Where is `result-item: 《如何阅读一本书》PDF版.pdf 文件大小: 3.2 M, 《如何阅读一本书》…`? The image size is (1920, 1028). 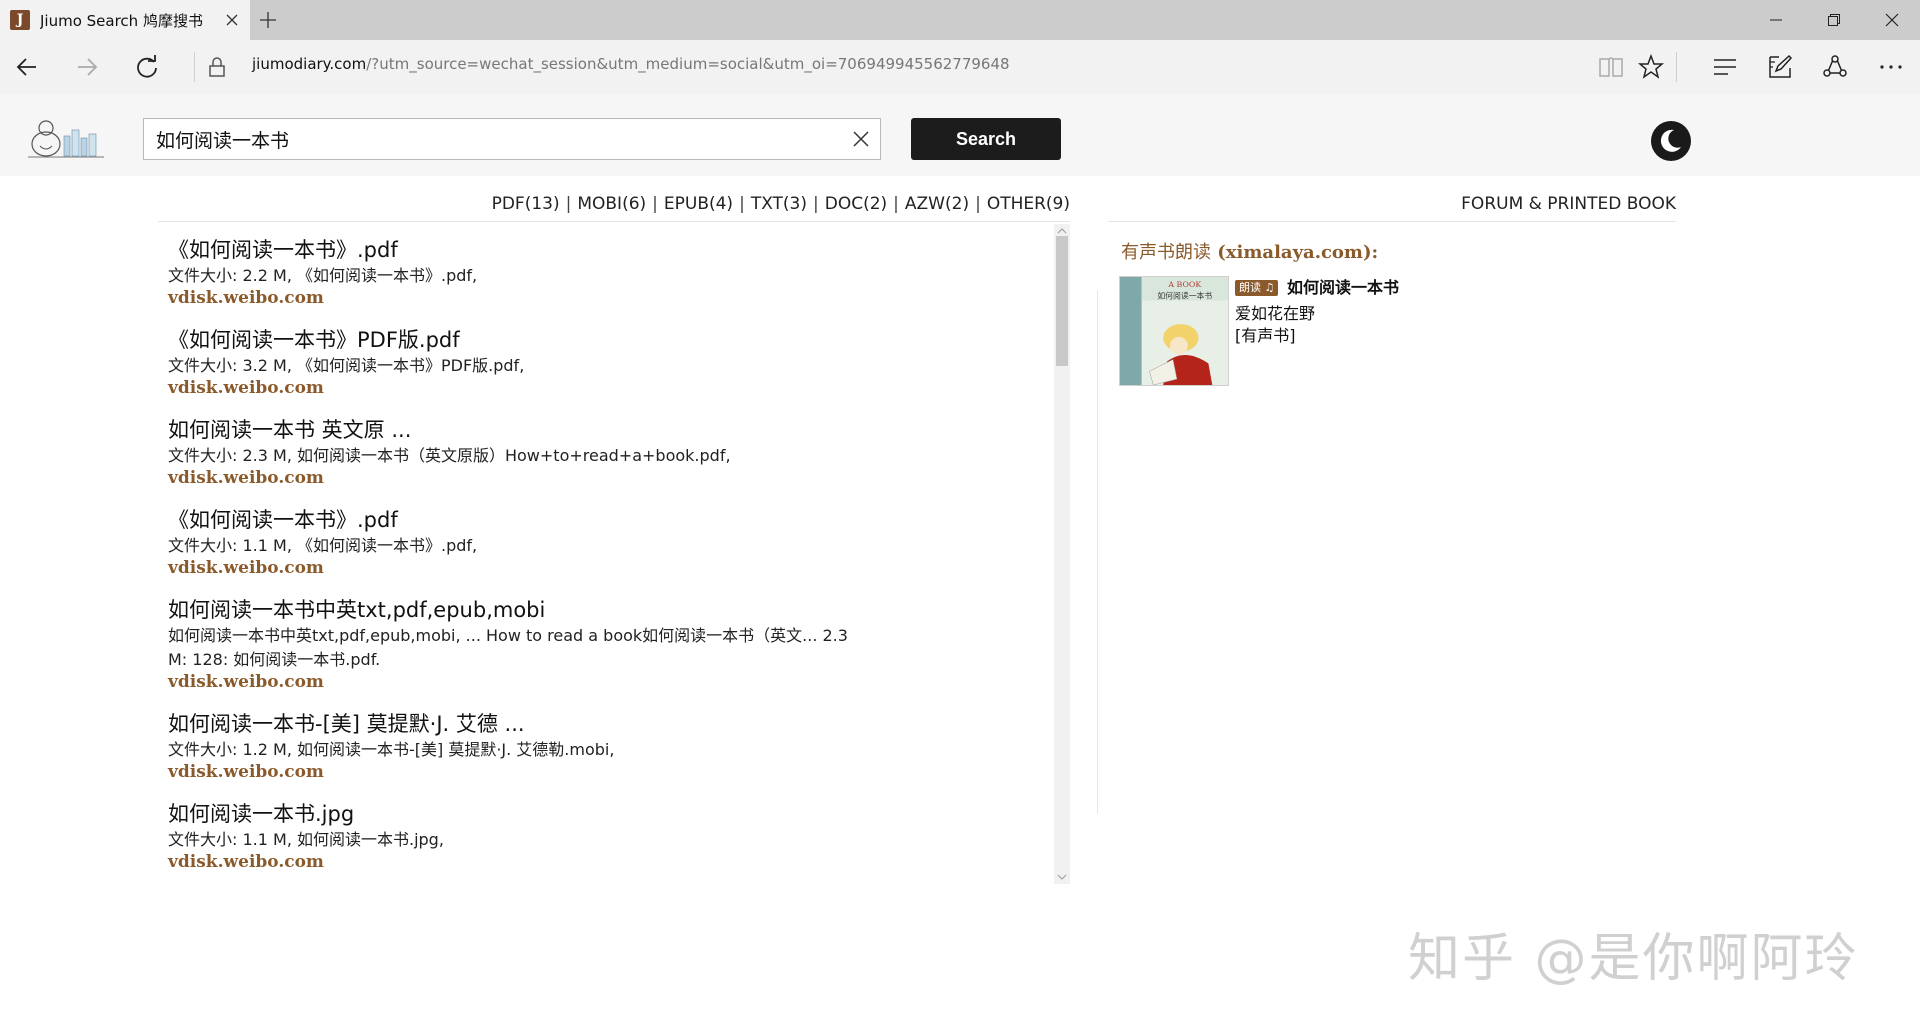
result-item: 《如何阅读一本书》PDF版.pdf 文件大小: 3.2 M, 《如何阅读一本书》… is located at coordinates (603, 362).